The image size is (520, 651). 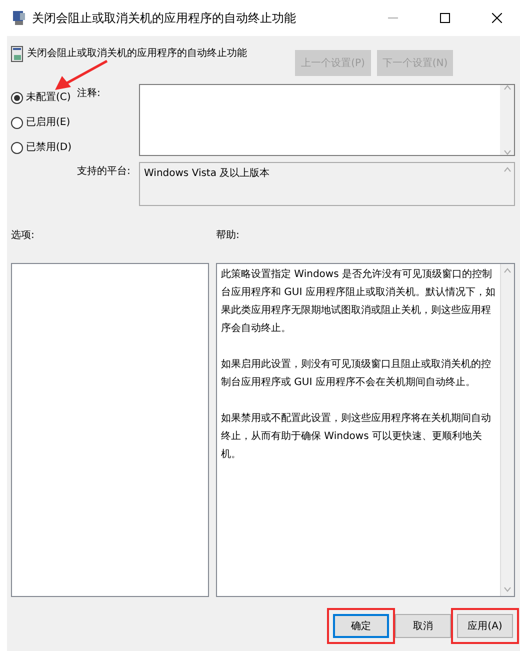 What do you see at coordinates (393, 18) in the screenshot?
I see `minimize-icon` at bounding box center [393, 18].